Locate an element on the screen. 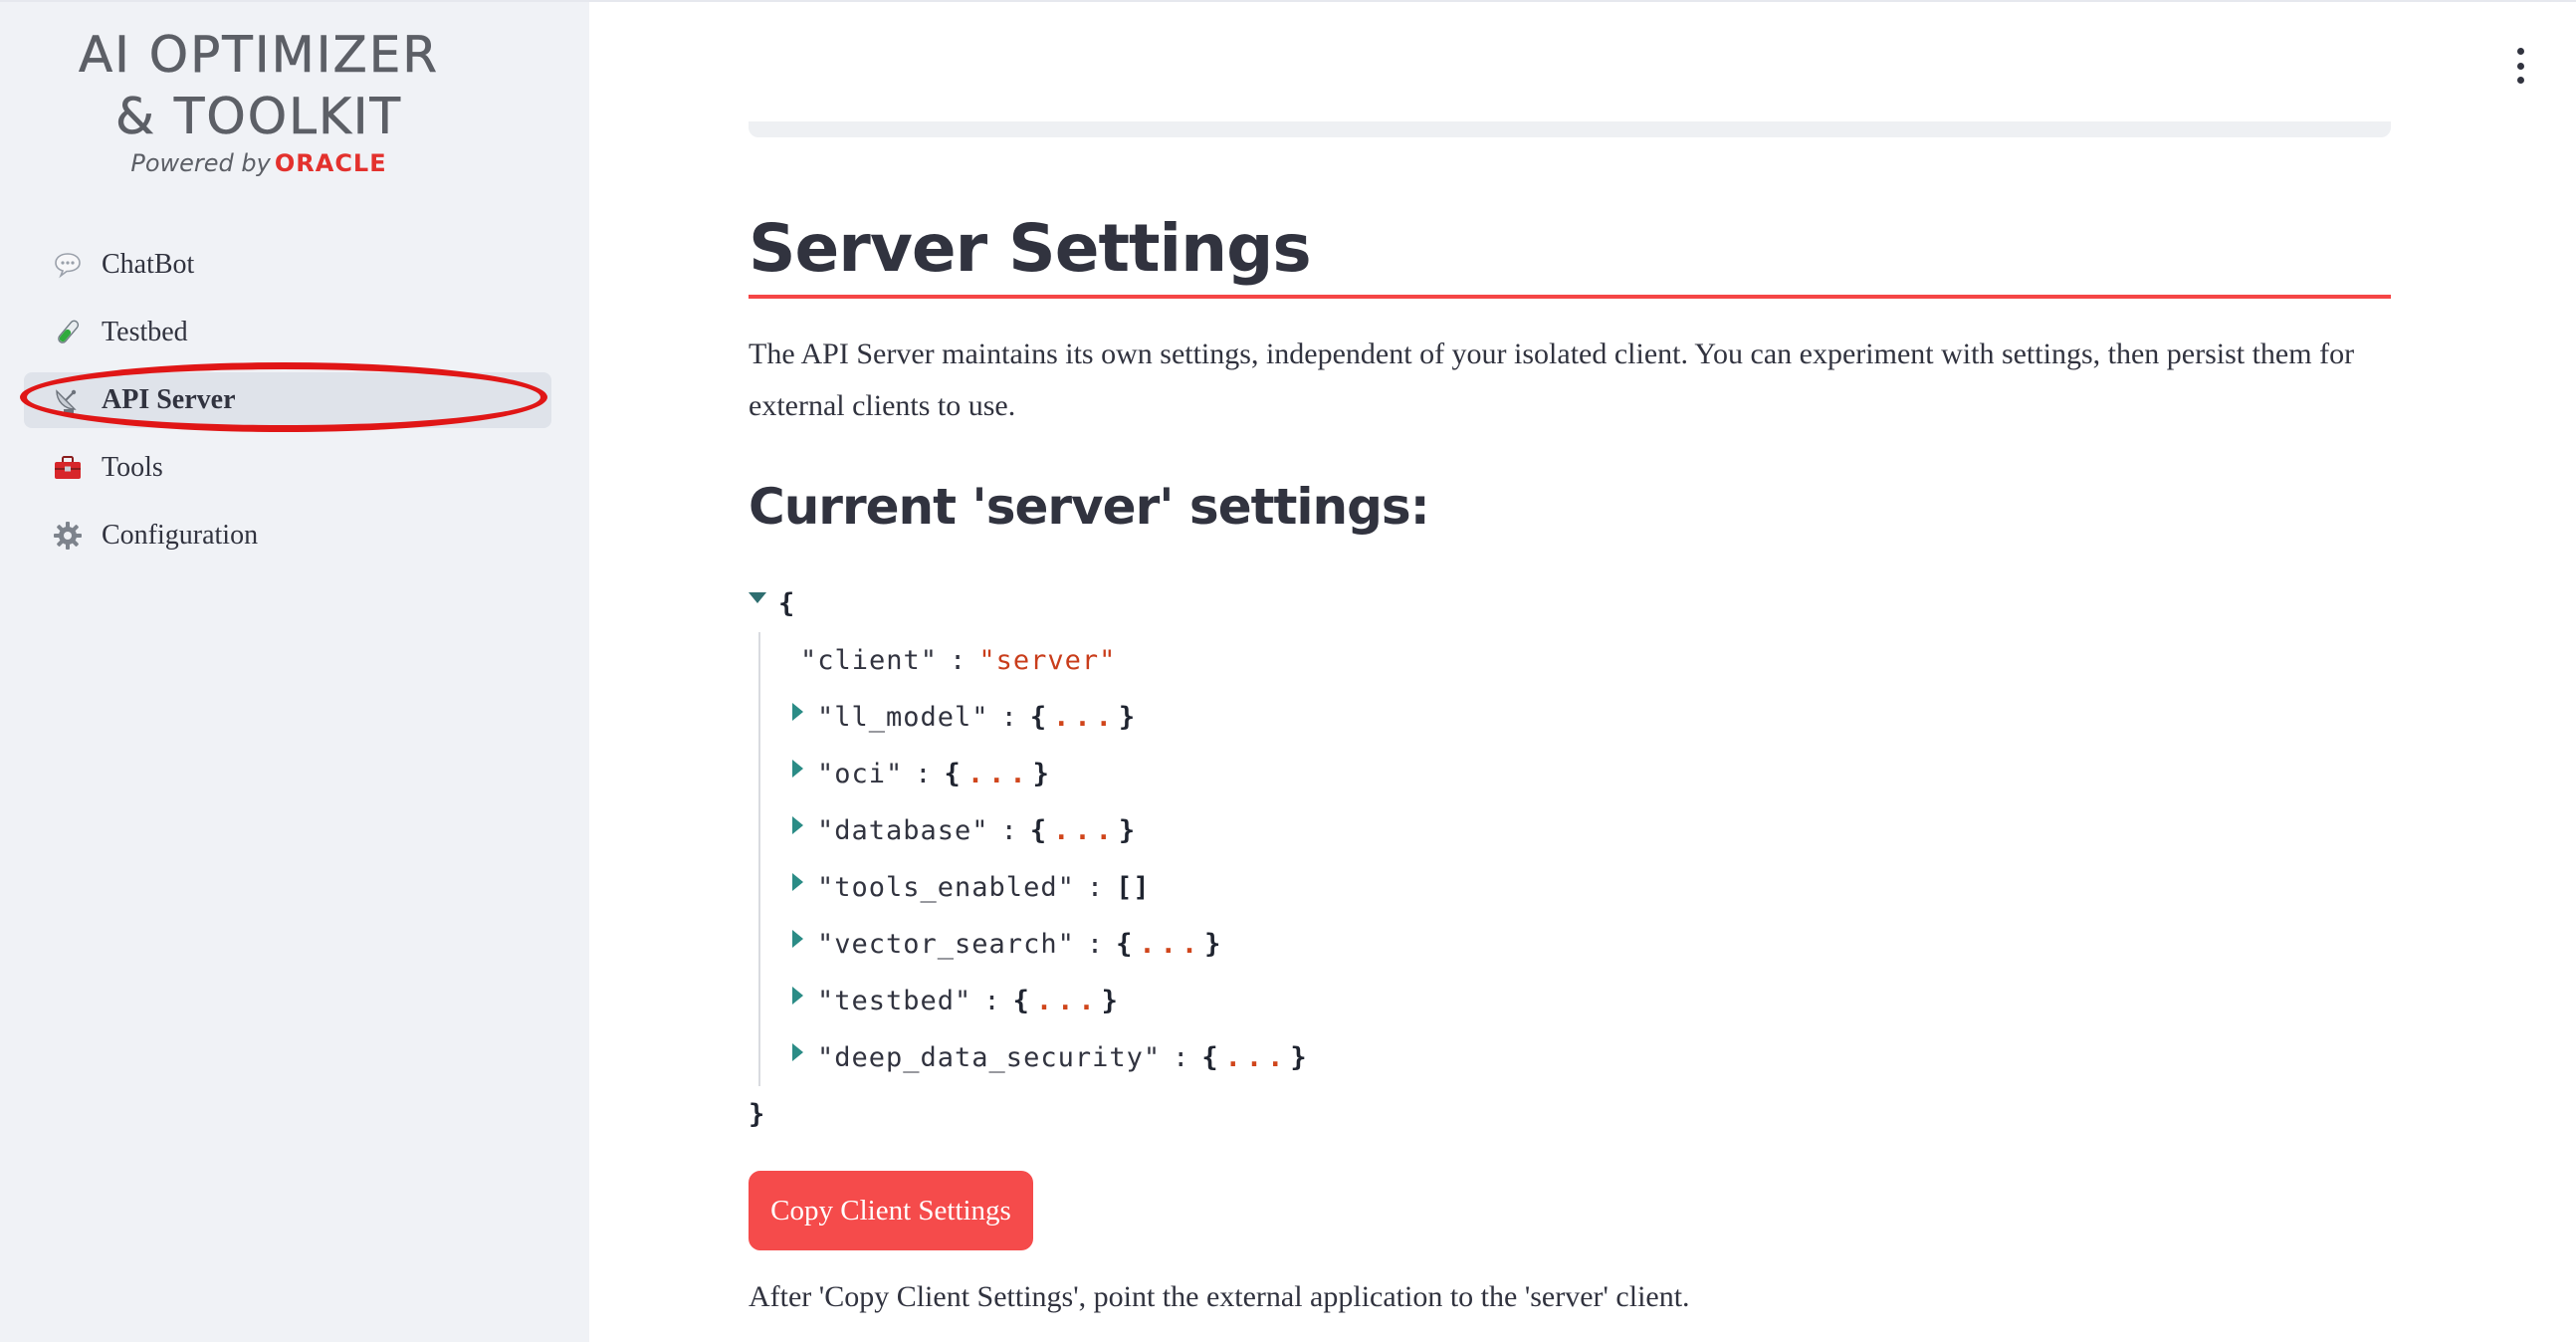  speech-bubble-icon is located at coordinates (68, 265).